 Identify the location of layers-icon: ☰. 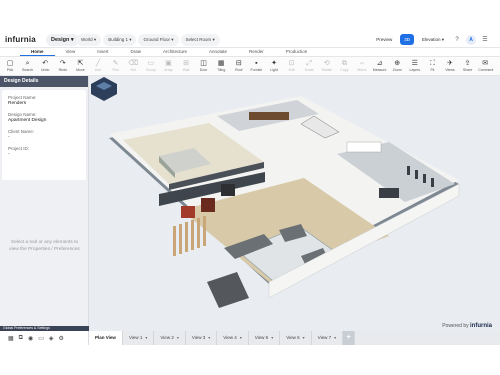
(414, 63).